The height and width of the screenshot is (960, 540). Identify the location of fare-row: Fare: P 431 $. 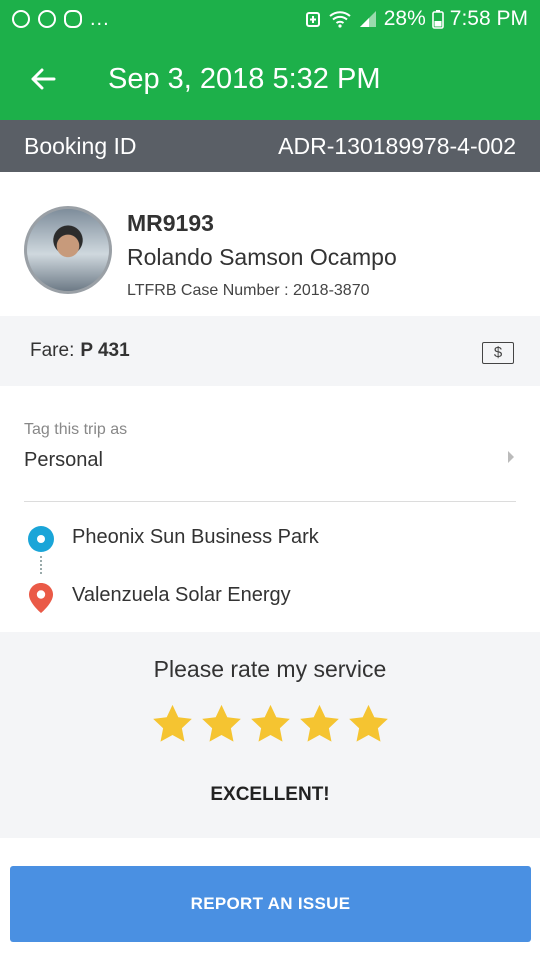
(270, 351).